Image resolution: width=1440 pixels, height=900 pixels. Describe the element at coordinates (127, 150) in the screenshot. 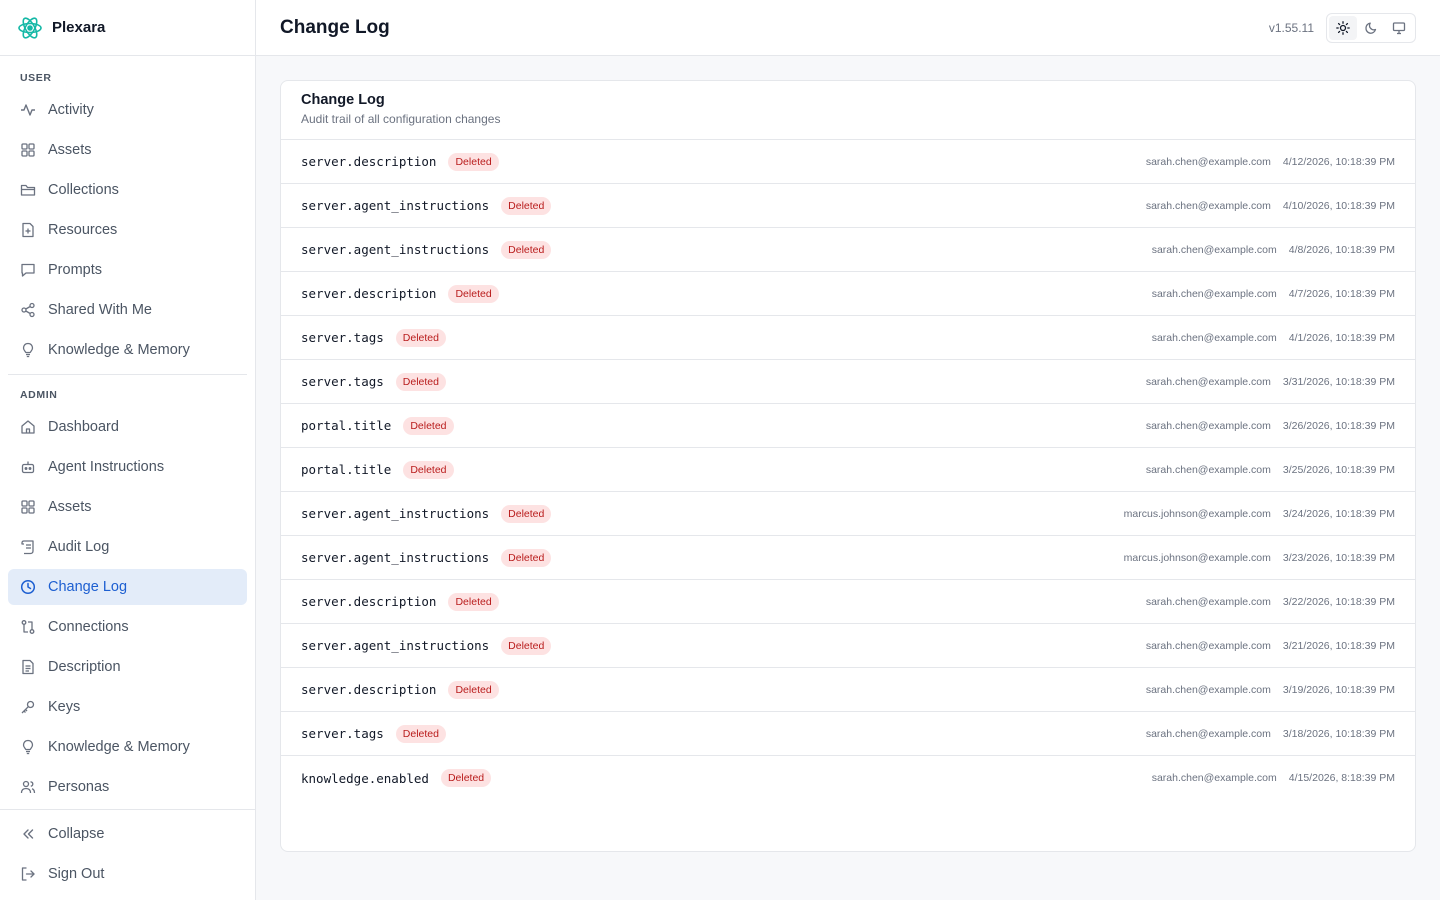

I see `sidebar-item-assets: Assets` at that location.